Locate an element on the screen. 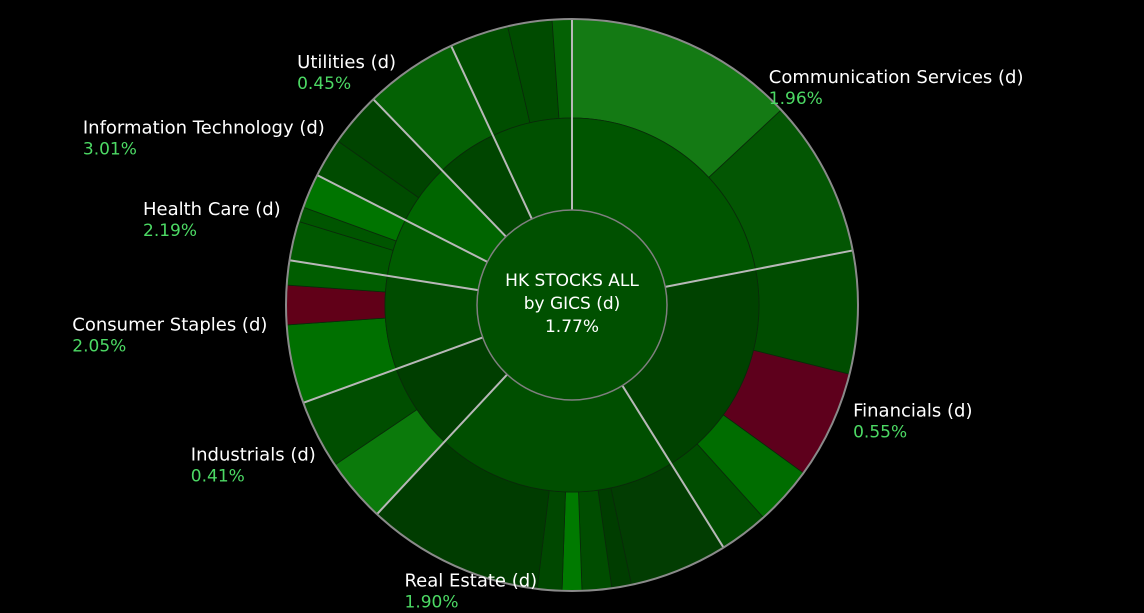 Image resolution: width=1144 pixels, height=613 pixels. sector-label-name: Utilities (d) is located at coordinates (346, 62).